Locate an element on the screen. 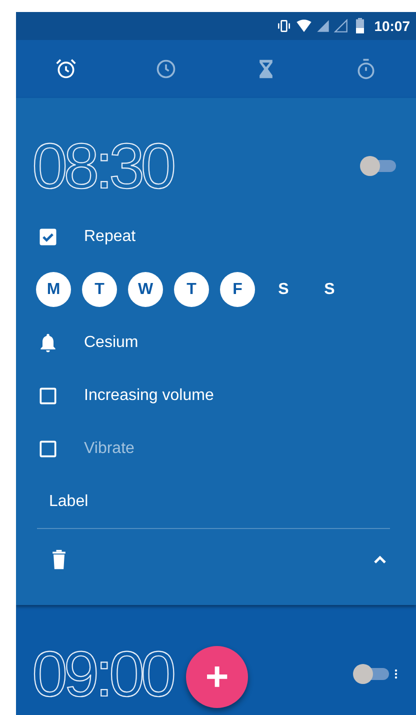 This screenshot has height=715, width=416. ringtone-name: Cesium is located at coordinates (111, 343).